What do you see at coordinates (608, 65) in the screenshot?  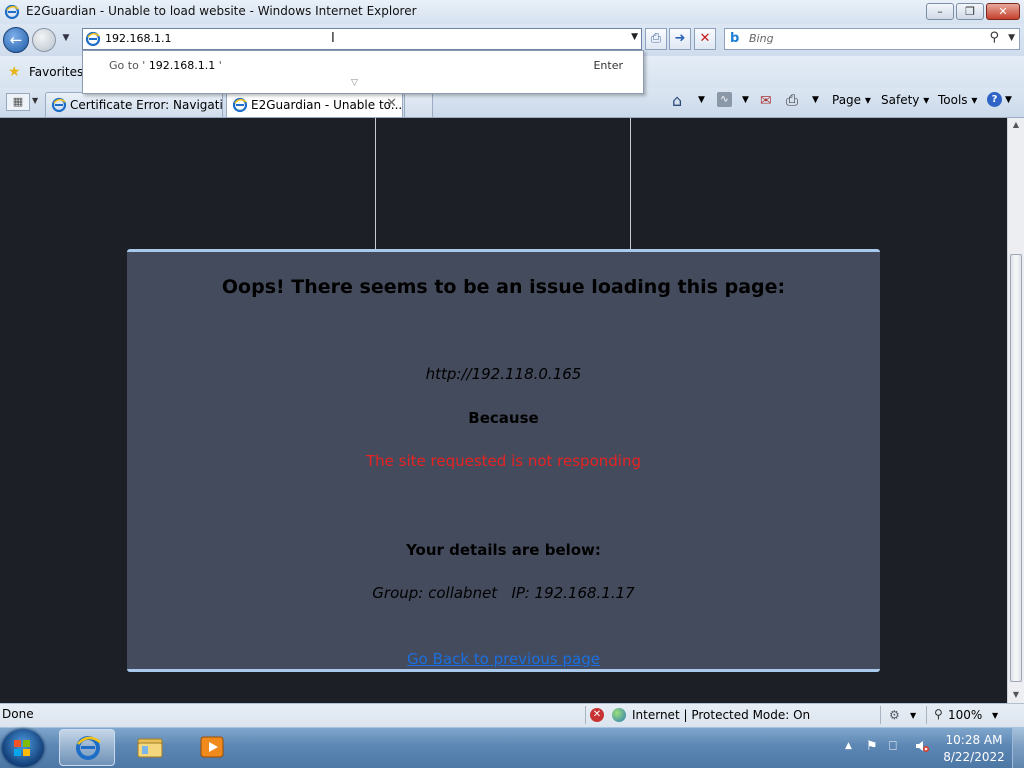 I see `enter-hint: Enter` at bounding box center [608, 65].